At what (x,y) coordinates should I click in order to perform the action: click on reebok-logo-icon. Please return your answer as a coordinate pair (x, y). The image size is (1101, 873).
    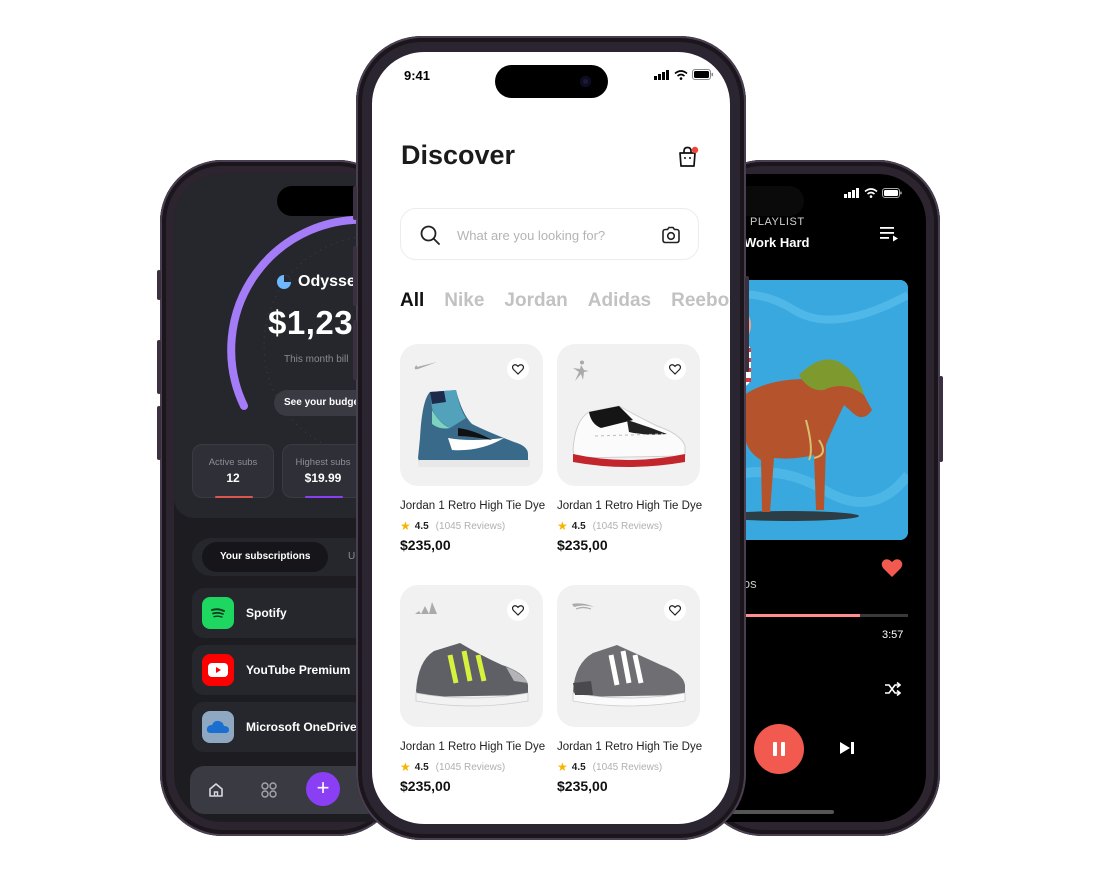
    Looking at the image, I should click on (583, 606).